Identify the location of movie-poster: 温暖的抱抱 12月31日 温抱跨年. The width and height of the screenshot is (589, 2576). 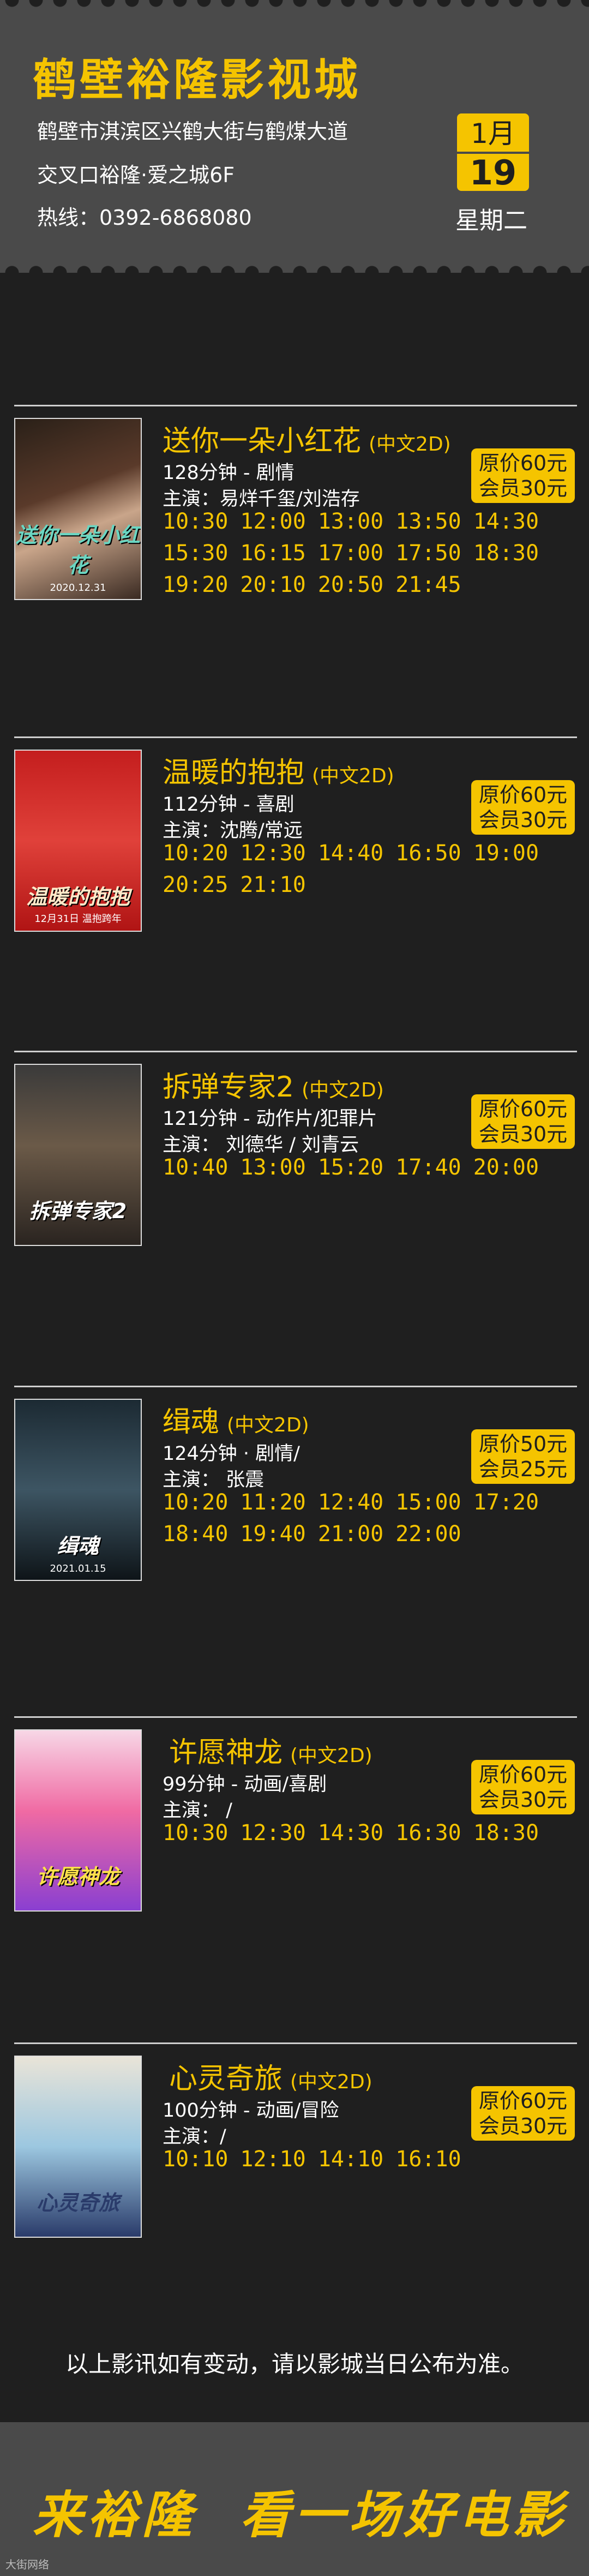
(78, 841).